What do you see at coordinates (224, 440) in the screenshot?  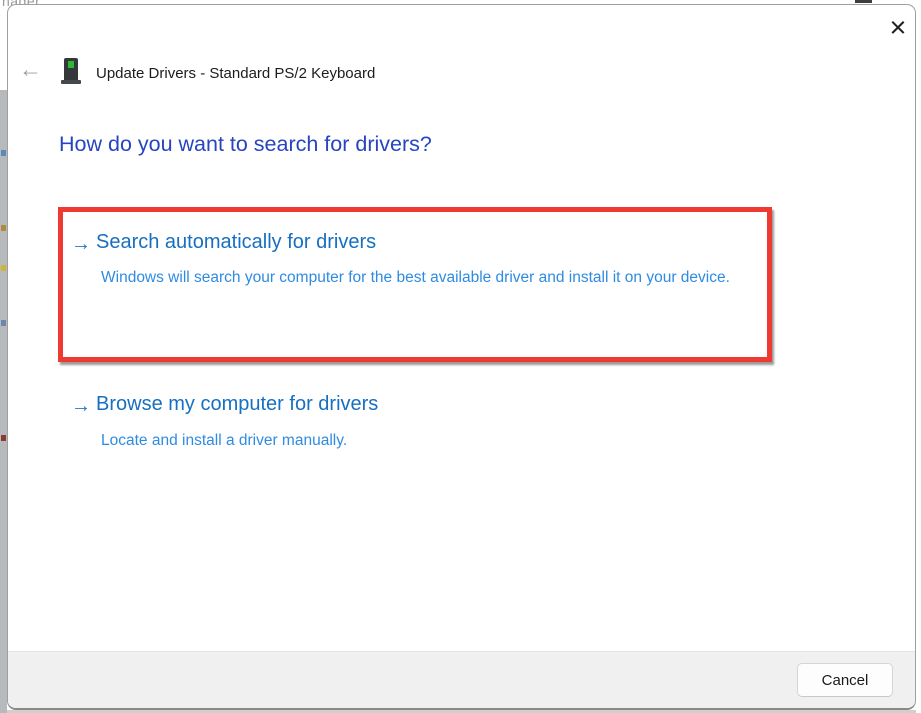 I see `option-description: Locate and install a driver manually.` at bounding box center [224, 440].